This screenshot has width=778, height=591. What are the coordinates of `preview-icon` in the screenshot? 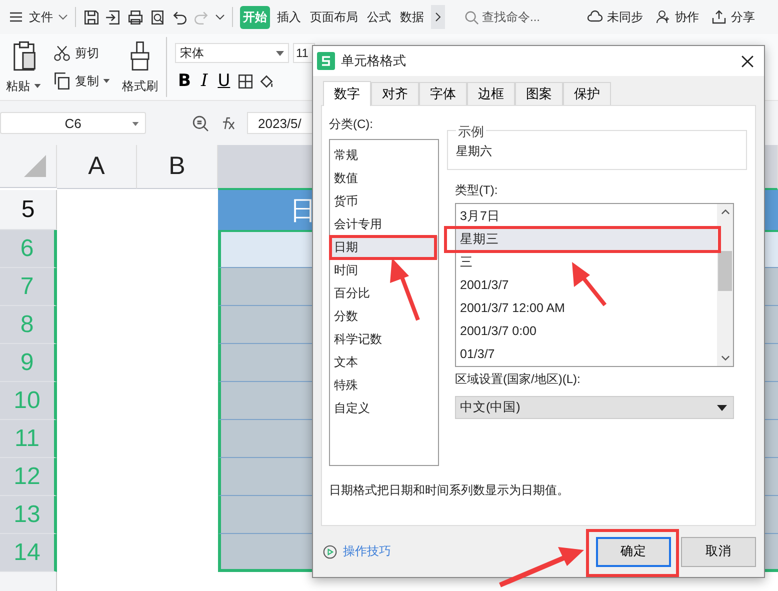 It's located at (157, 17).